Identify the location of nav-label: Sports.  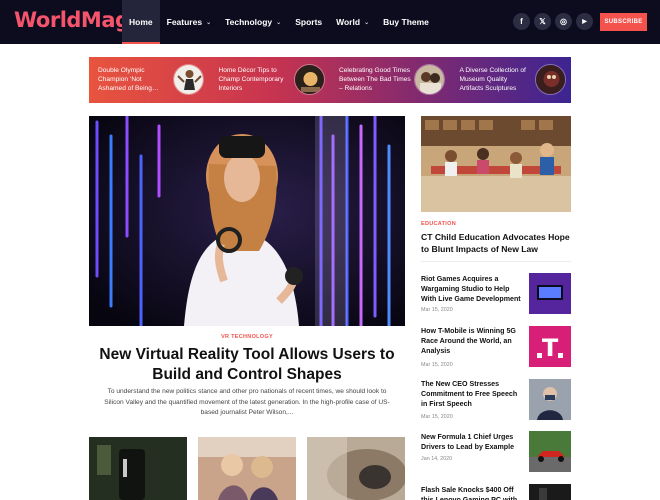
(309, 22).